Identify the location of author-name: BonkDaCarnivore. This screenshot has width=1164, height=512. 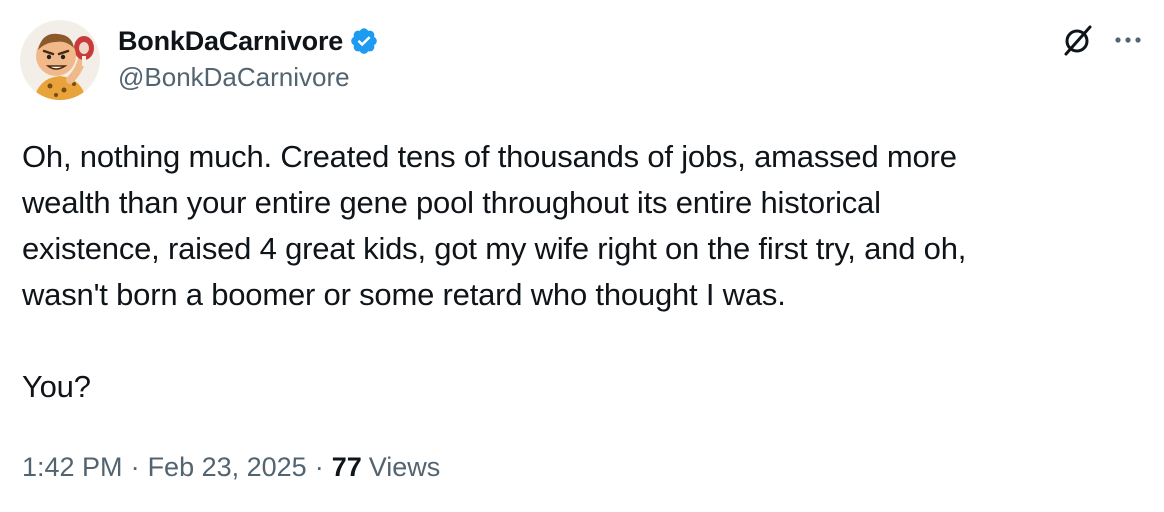
(230, 41).